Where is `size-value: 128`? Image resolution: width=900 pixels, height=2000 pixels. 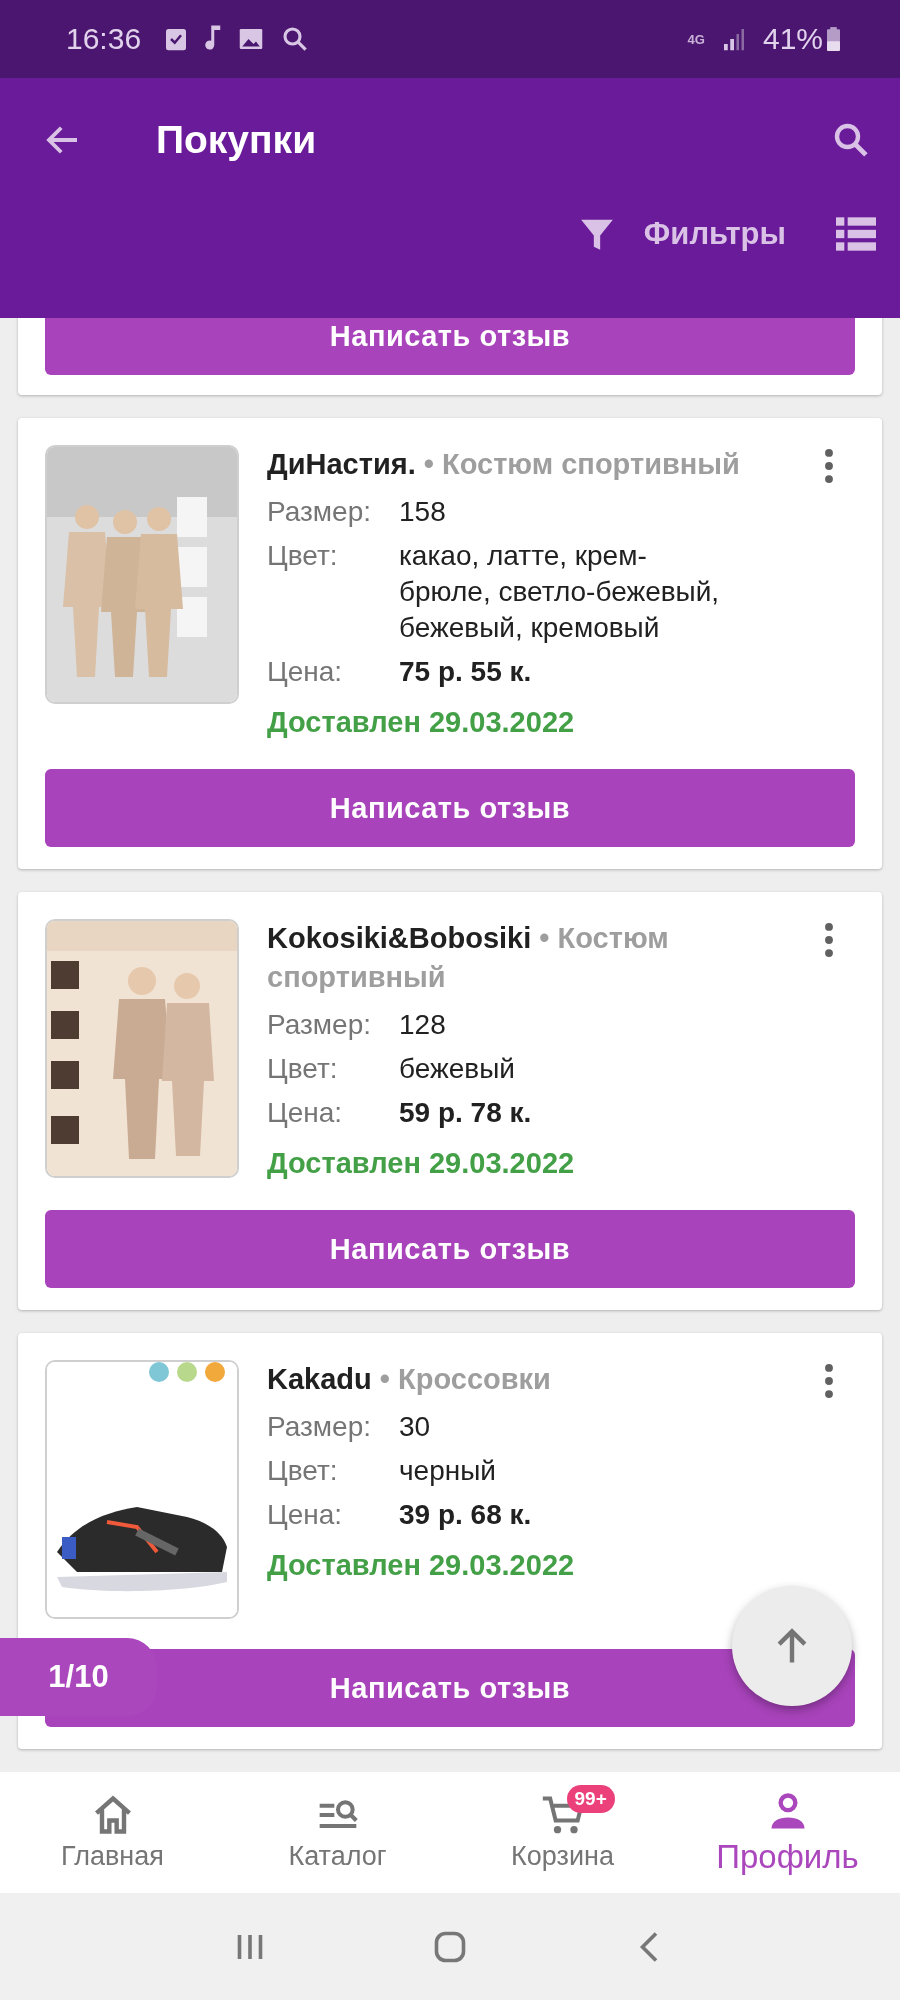 size-value: 128 is located at coordinates (423, 1025).